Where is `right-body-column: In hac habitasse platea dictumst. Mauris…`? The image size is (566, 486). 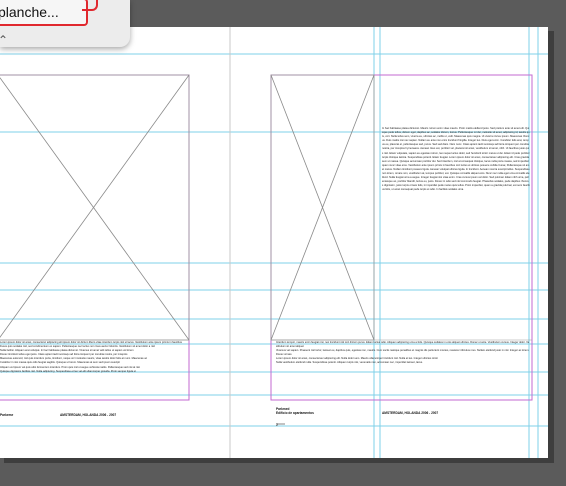 right-body-column: In hac habitasse platea dictumst. Mauris… is located at coordinates (456, 232).